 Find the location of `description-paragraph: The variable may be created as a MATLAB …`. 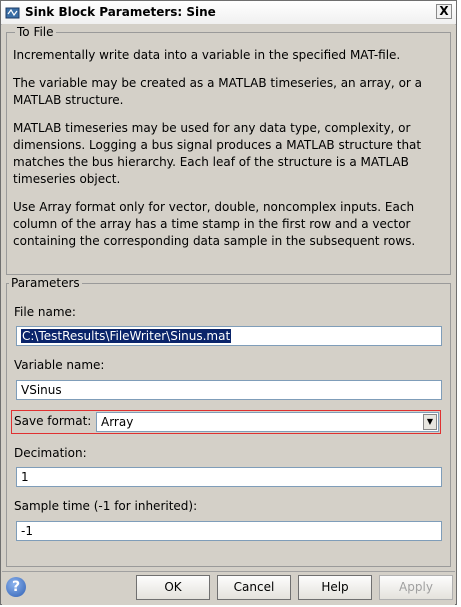

description-paragraph: The variable may be created as a MATLAB … is located at coordinates (218, 91).